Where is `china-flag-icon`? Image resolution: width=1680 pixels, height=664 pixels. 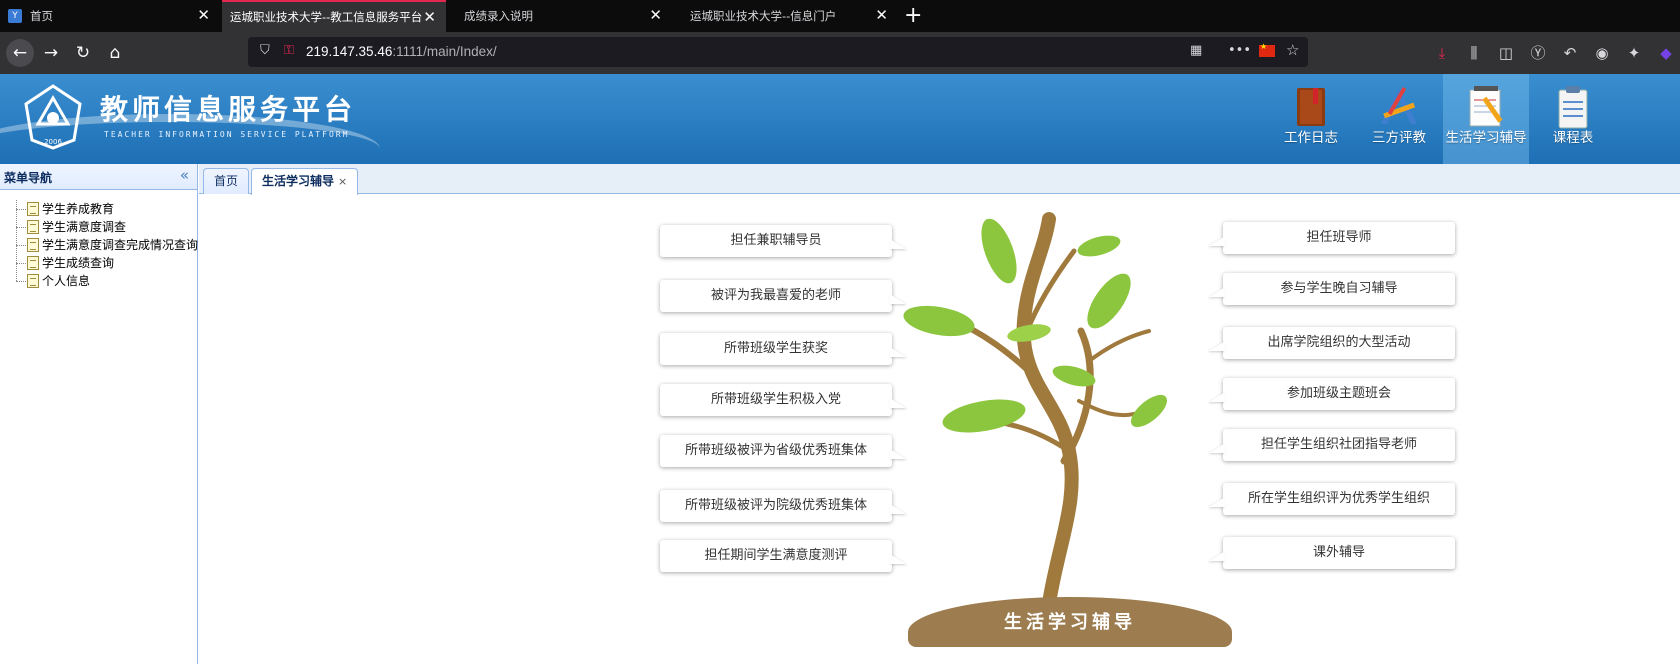
china-flag-icon is located at coordinates (1267, 49).